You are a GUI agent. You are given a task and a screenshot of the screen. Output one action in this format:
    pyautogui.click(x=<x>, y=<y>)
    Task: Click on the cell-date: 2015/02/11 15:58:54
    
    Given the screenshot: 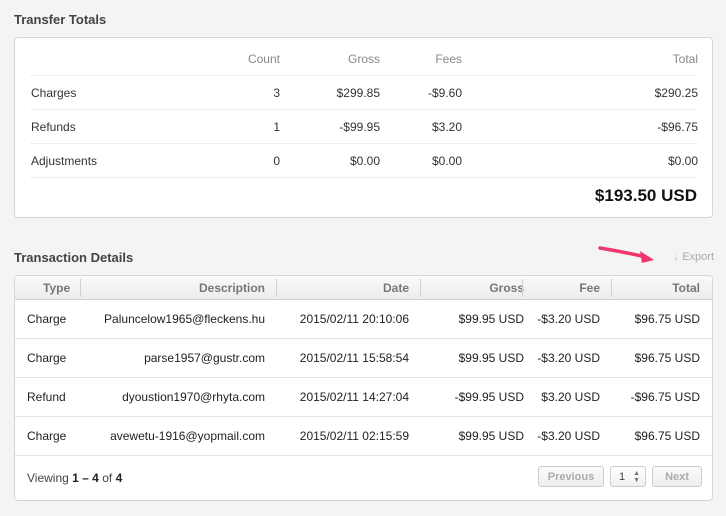 What is the action you would take?
    pyautogui.click(x=354, y=358)
    